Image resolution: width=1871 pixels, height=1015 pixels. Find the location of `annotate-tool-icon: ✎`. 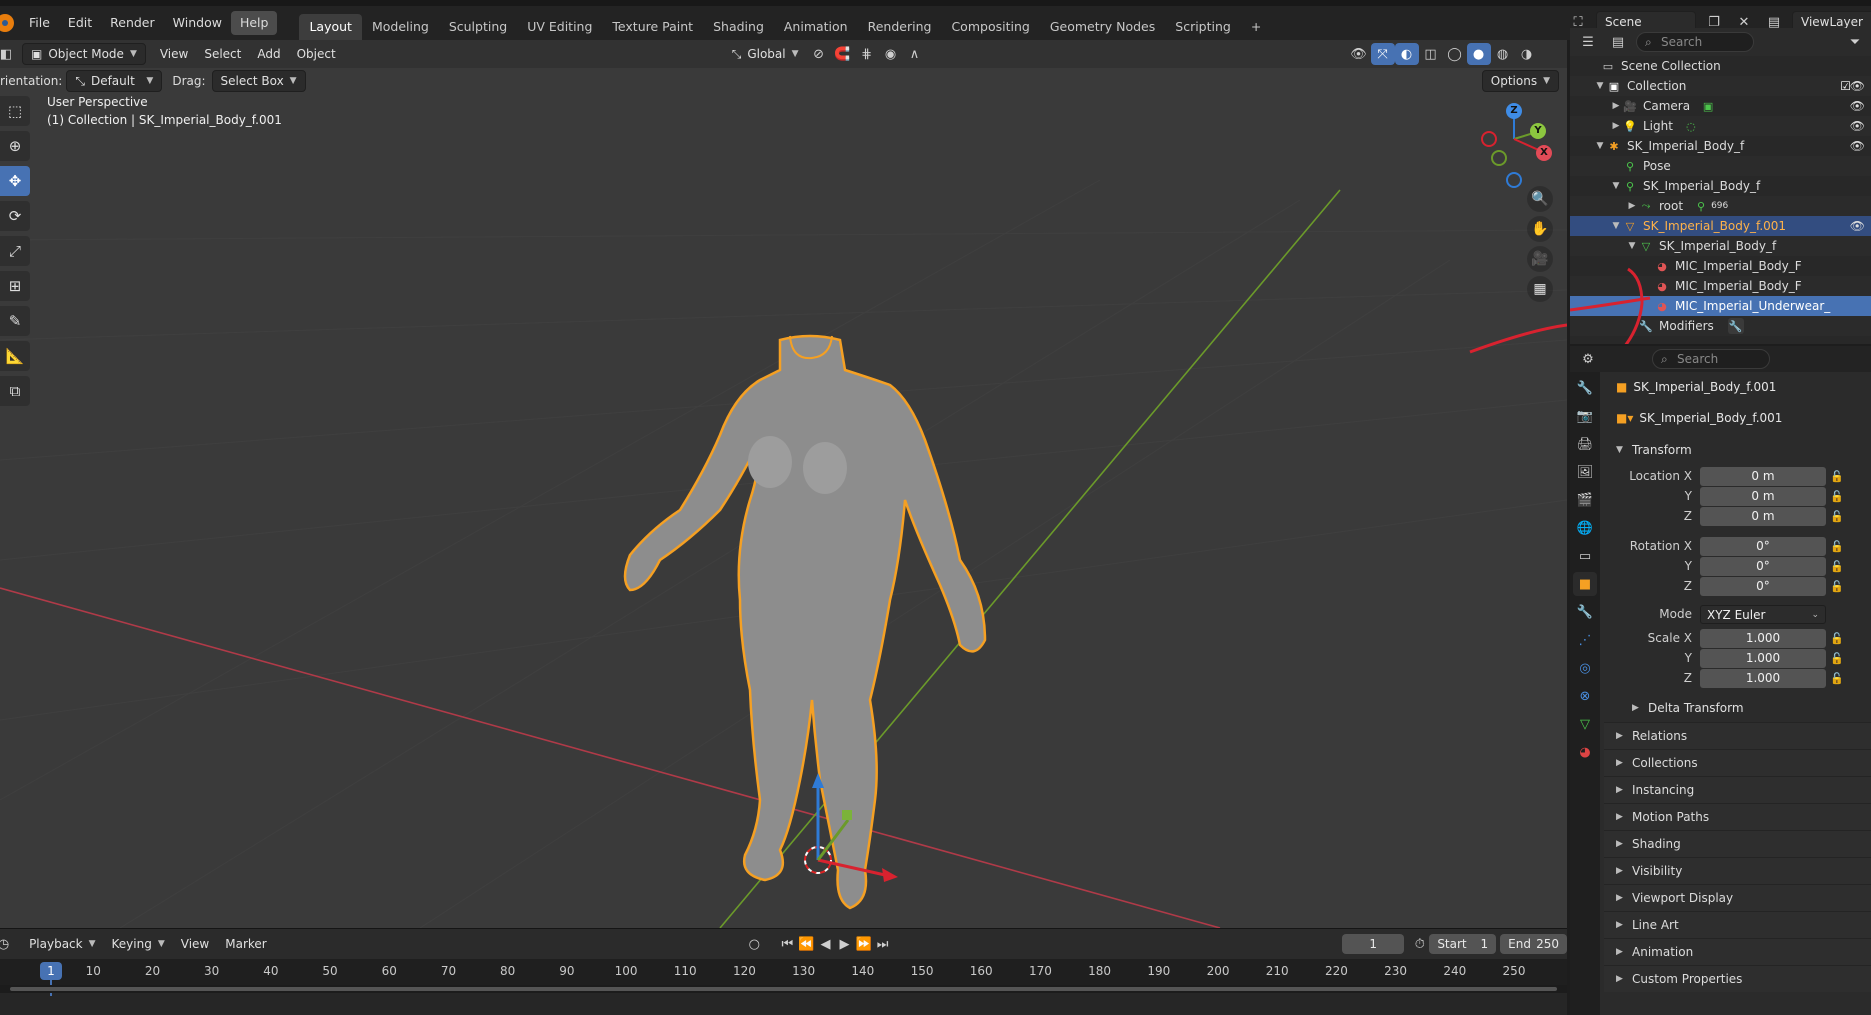

annotate-tool-icon: ✎ is located at coordinates (15, 321).